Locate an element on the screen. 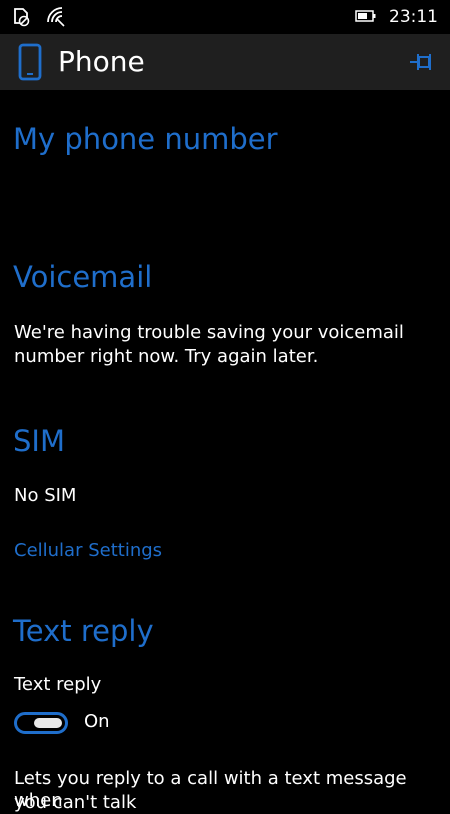  sim-status: No SIM is located at coordinates (45, 495).